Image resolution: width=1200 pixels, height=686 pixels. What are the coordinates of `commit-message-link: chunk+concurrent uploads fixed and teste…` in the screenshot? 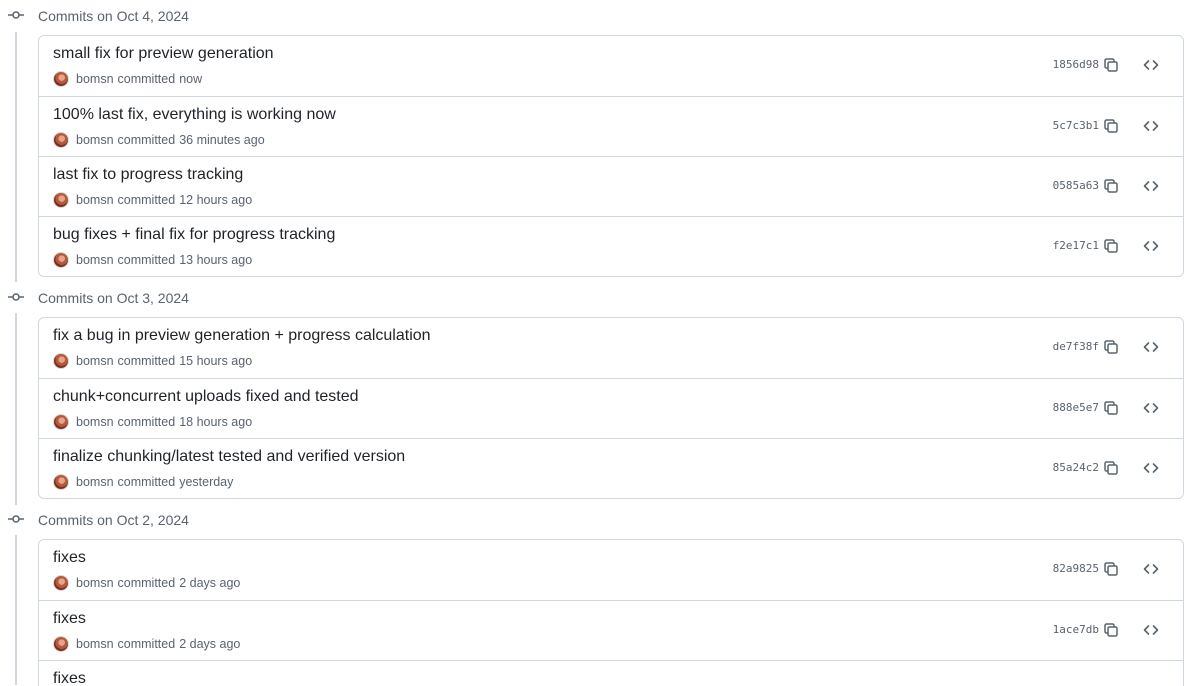 It's located at (206, 397).